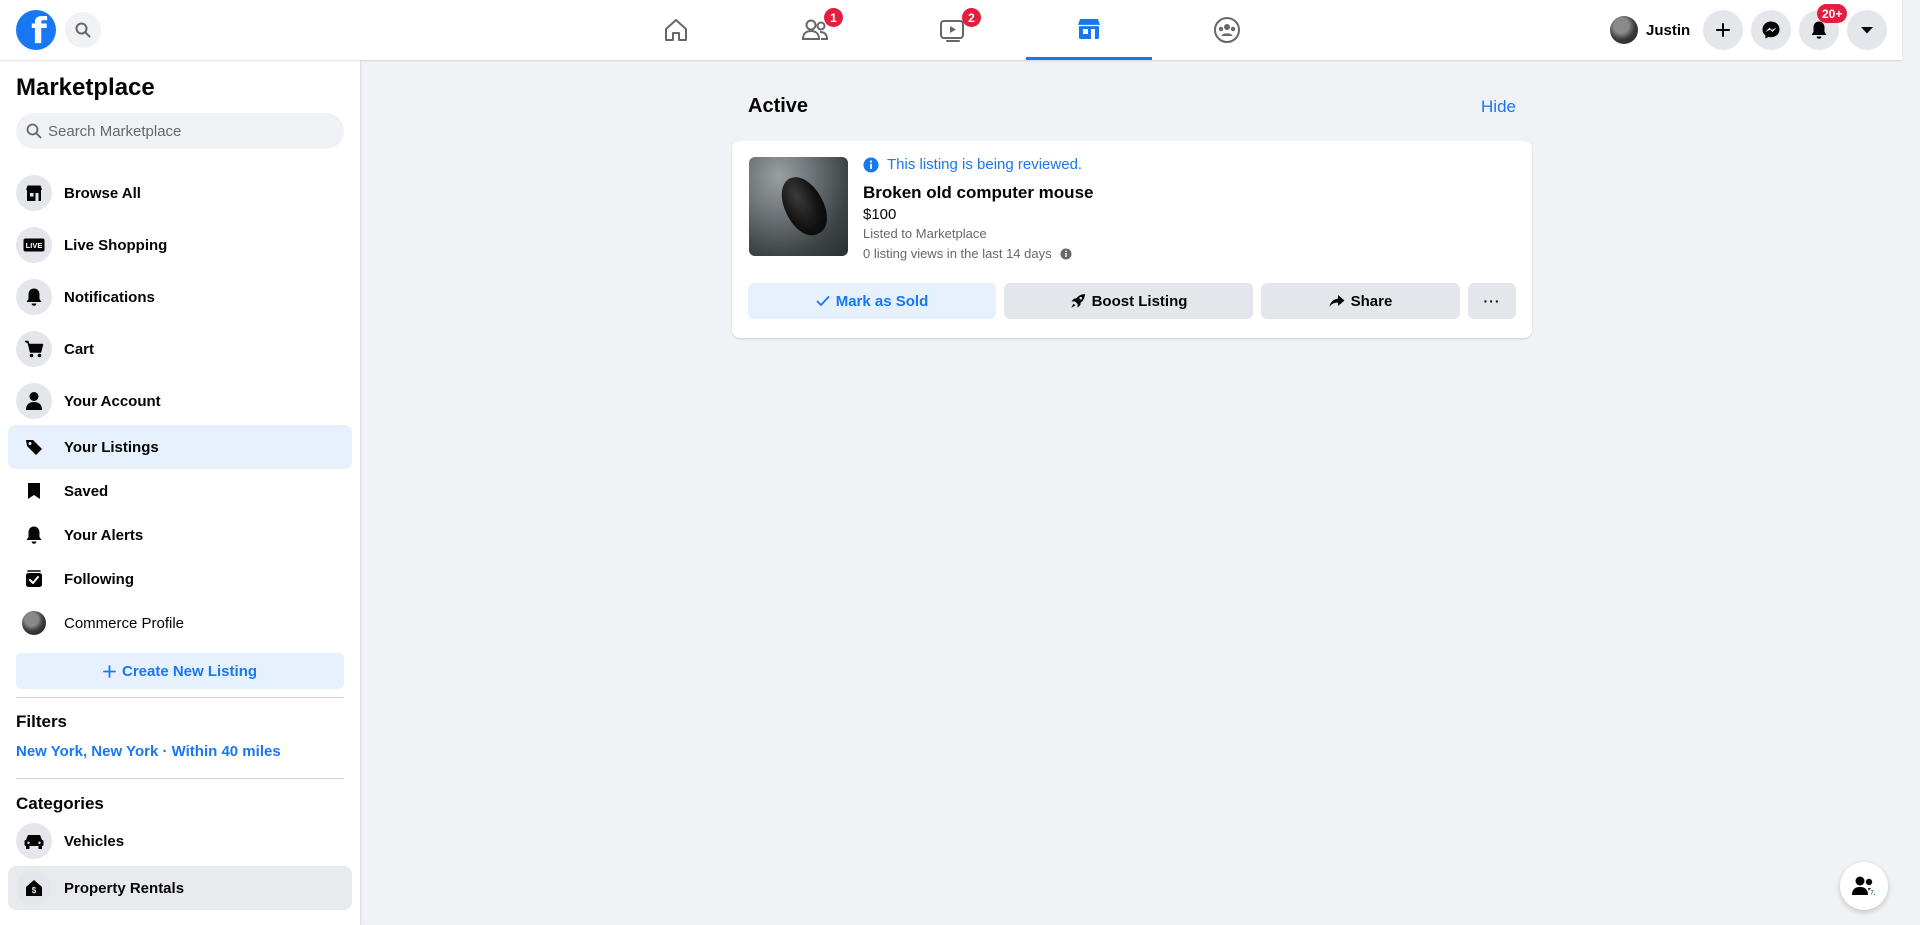 The width and height of the screenshot is (1920, 925). Describe the element at coordinates (193, 131) in the screenshot. I see `search-input` at that location.